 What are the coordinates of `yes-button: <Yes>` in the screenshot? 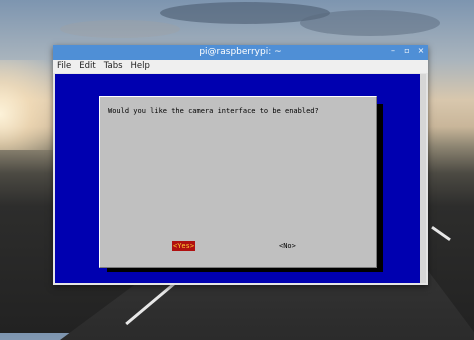 It's located at (184, 246).